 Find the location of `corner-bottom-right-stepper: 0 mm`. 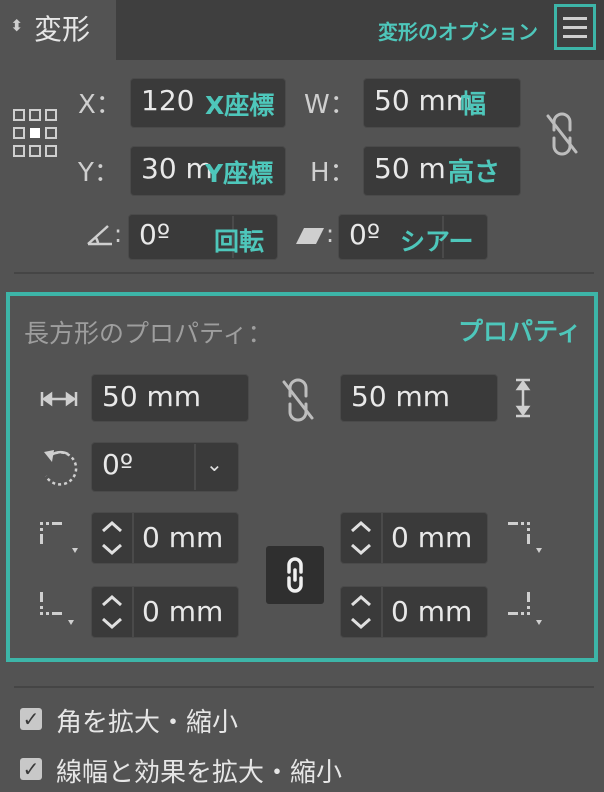

corner-bottom-right-stepper: 0 mm is located at coordinates (414, 612).